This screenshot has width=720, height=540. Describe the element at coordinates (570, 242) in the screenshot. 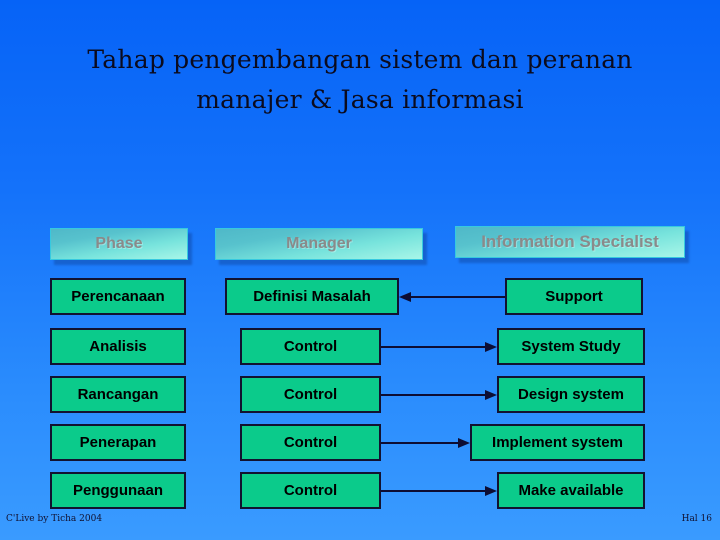

I see `header-information-specialist: Information Specialist` at that location.